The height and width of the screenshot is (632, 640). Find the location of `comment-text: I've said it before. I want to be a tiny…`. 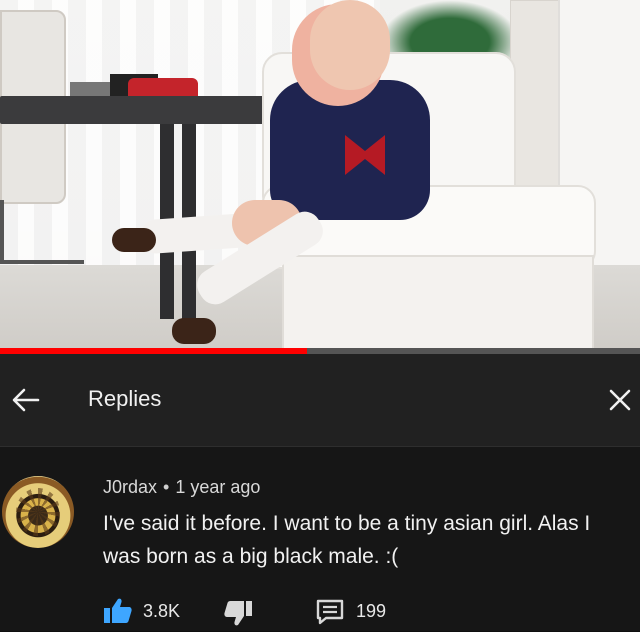

comment-text: I've said it before. I want to be a tiny… is located at coordinates (347, 540).